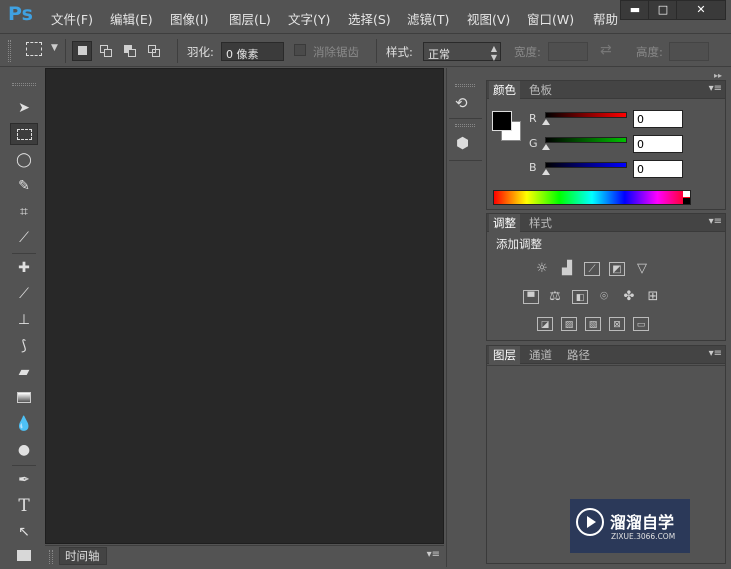 The height and width of the screenshot is (569, 731). What do you see at coordinates (502, 121) in the screenshot?
I see `foreground-color-swatch` at bounding box center [502, 121].